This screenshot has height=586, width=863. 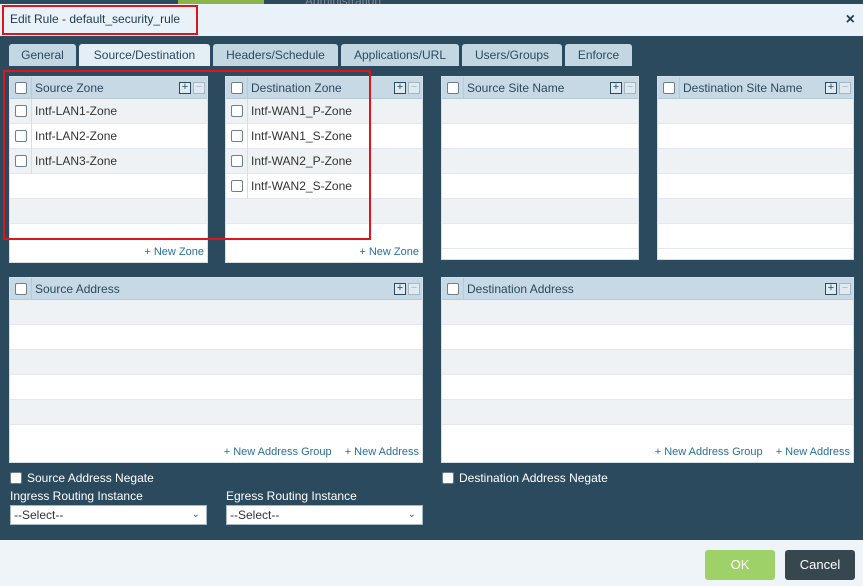 What do you see at coordinates (598, 55) in the screenshot?
I see `tab-enforce: Enforce` at bounding box center [598, 55].